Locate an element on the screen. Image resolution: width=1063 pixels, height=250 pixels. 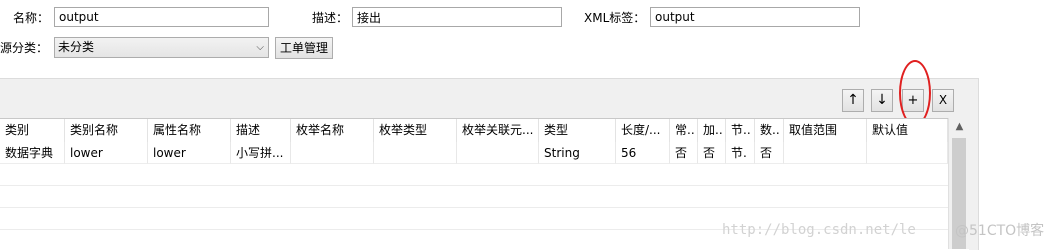
table-cell: 56 is located at coordinates (643, 153).